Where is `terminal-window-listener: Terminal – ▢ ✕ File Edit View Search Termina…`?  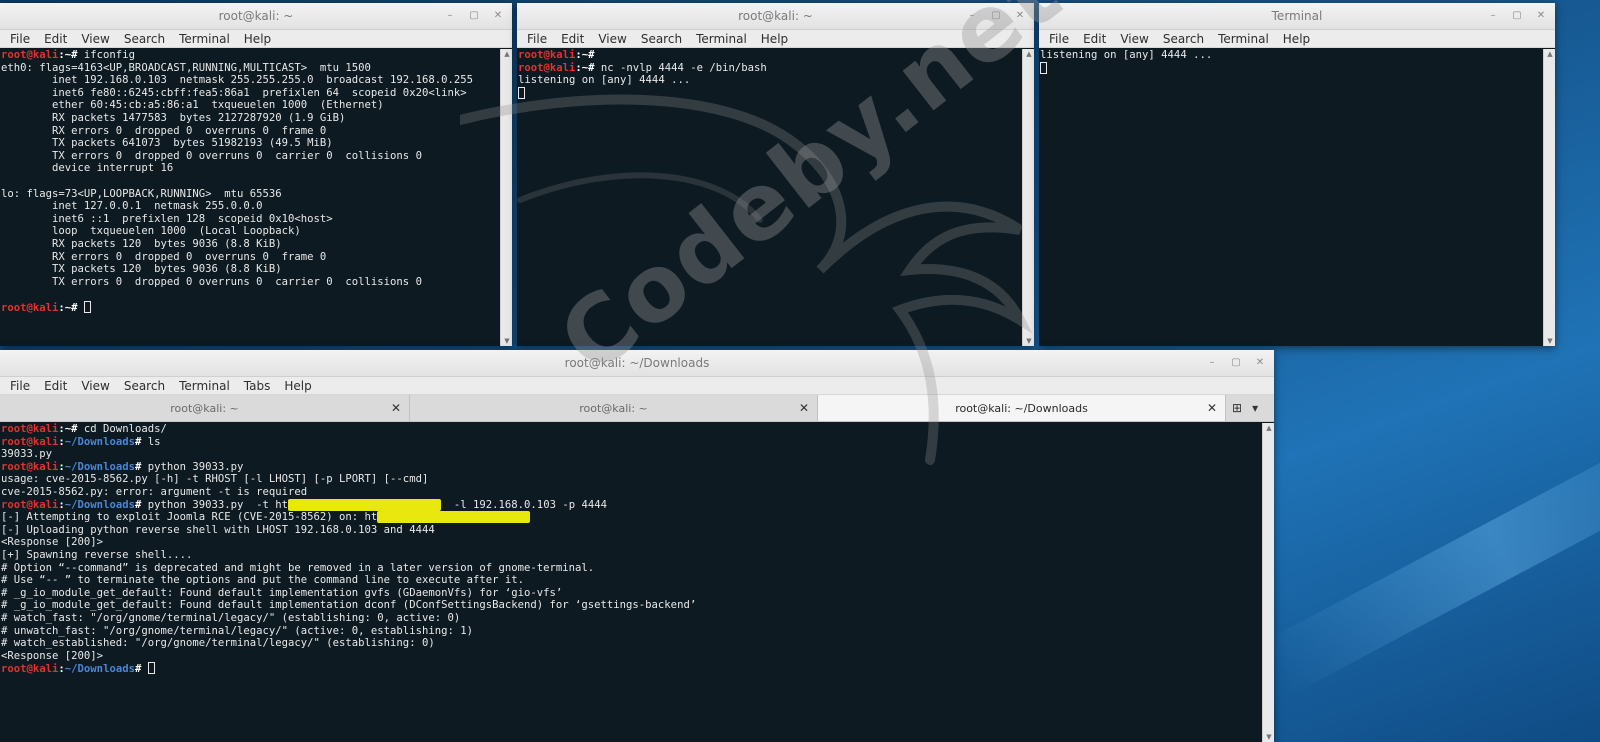
terminal-window-listener: Terminal – ▢ ✕ File Edit View Search Termina… is located at coordinates (1297, 174).